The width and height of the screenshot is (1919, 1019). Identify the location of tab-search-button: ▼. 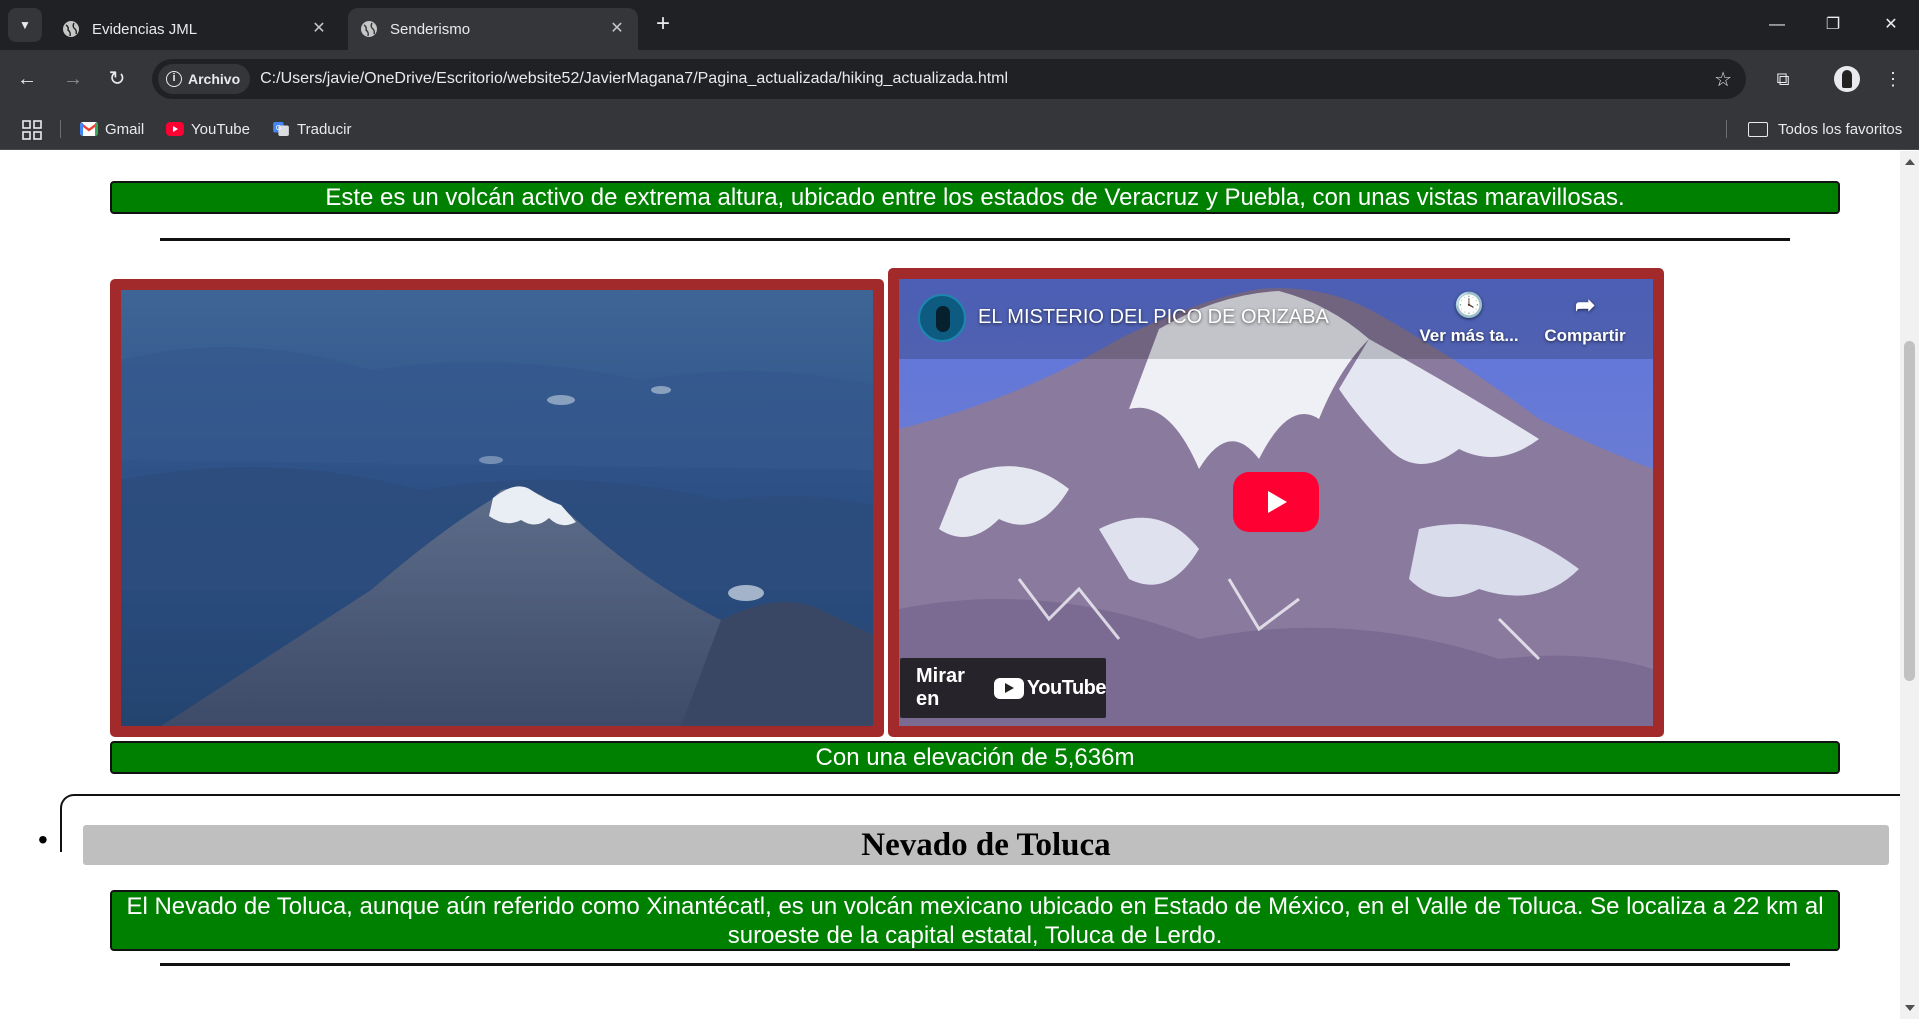
(25, 25).